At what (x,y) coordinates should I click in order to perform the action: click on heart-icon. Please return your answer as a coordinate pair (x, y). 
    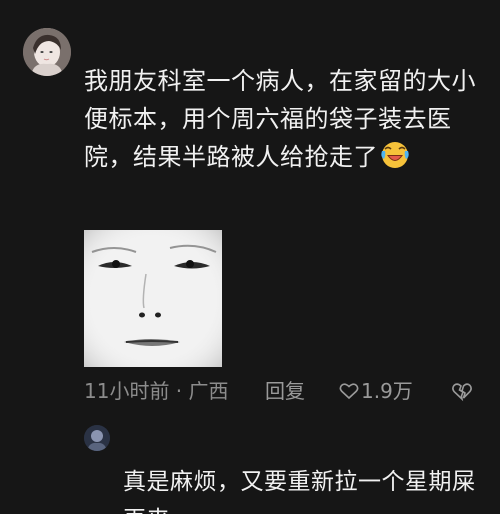
    Looking at the image, I should click on (349, 391).